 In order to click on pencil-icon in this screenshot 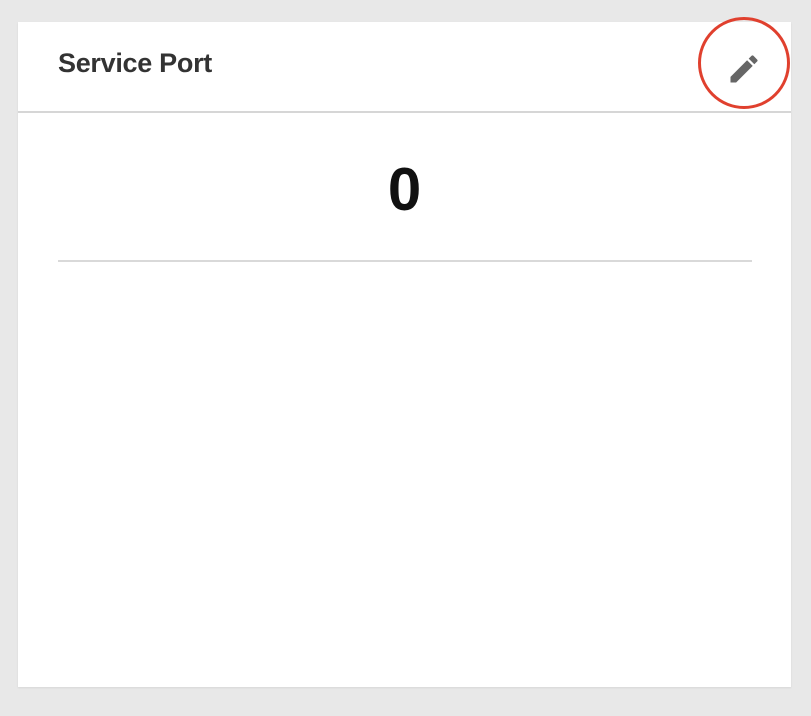, I will do `click(744, 69)`.